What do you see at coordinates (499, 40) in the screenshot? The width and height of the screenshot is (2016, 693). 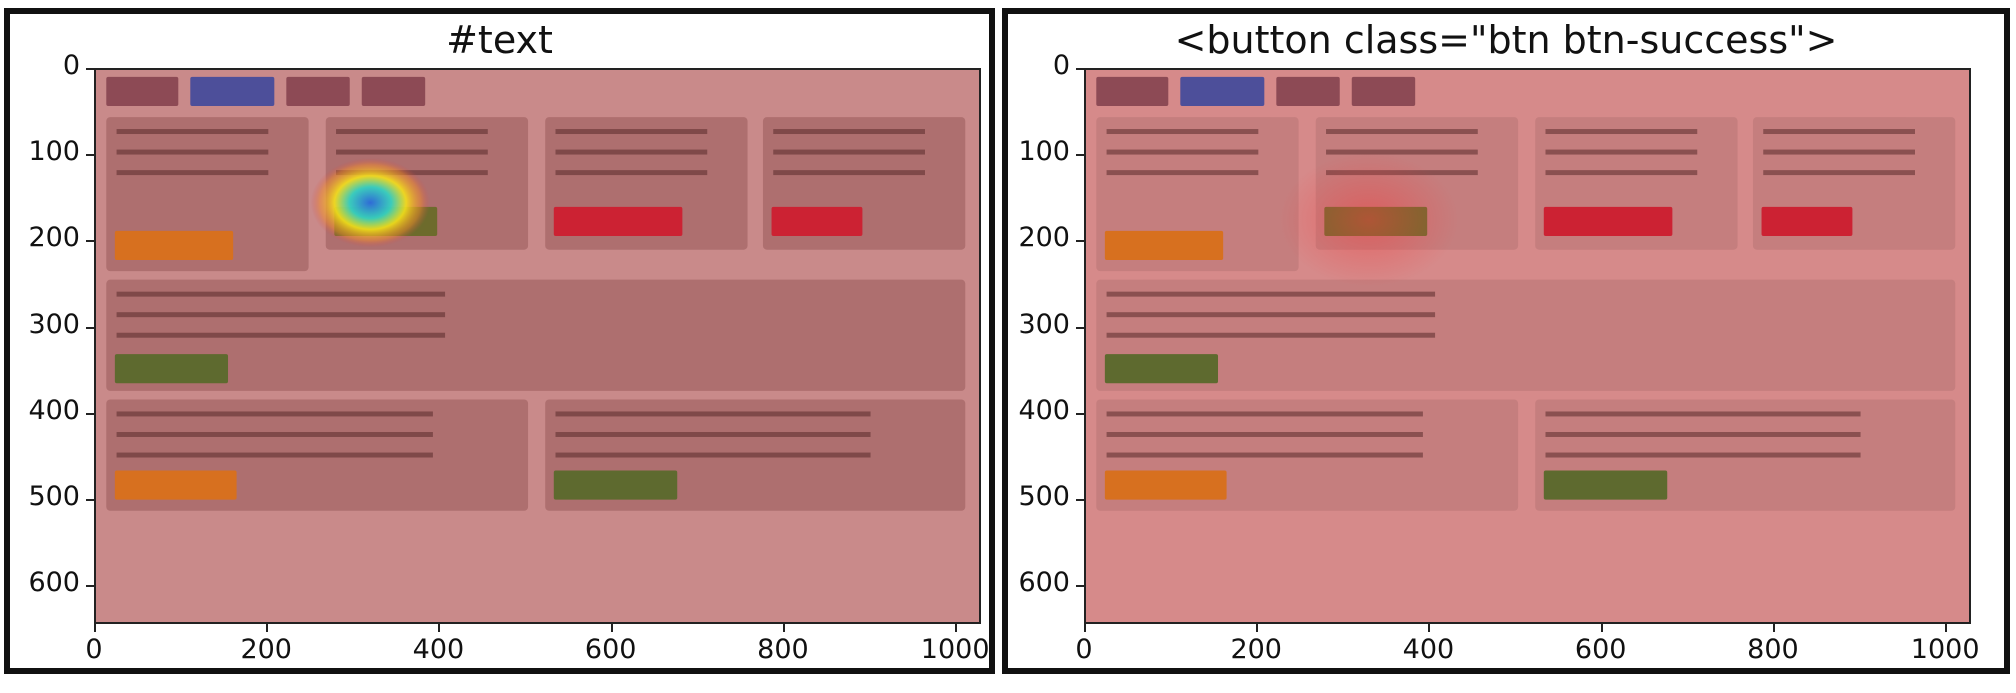 I see `panel-title: #text` at bounding box center [499, 40].